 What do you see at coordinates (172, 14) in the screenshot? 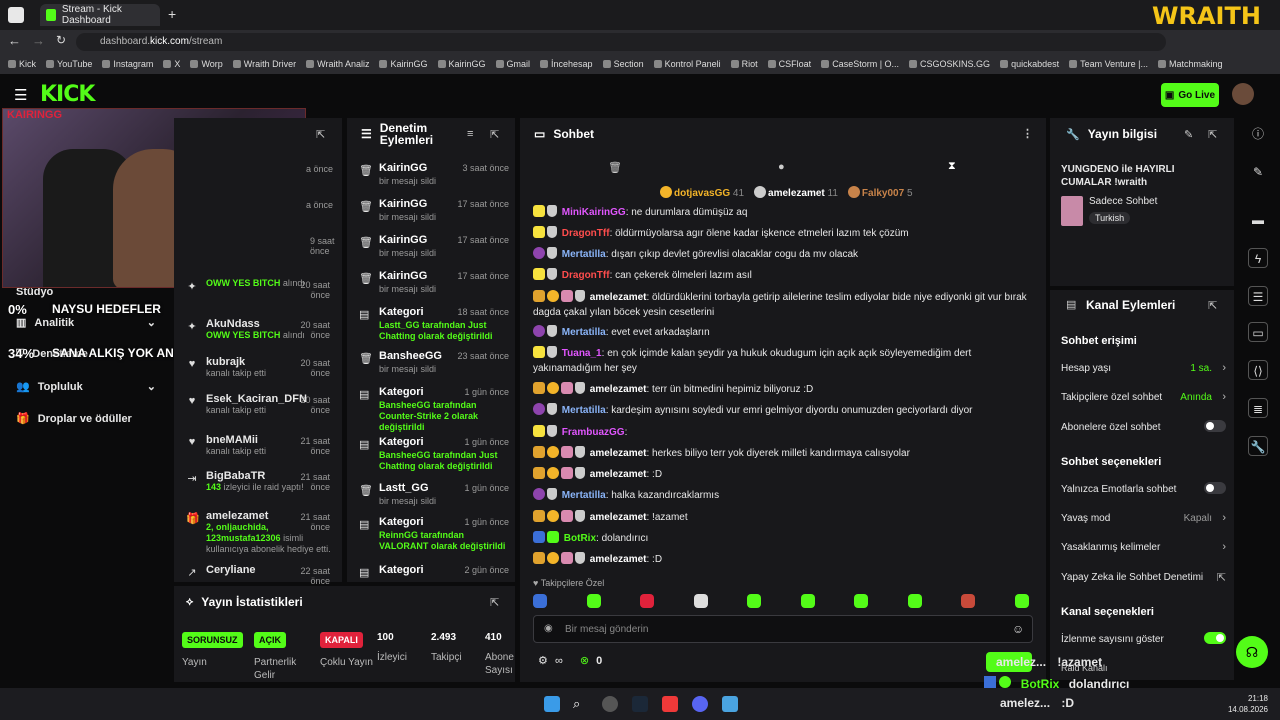
I see `new-tab-button: +` at bounding box center [172, 14].